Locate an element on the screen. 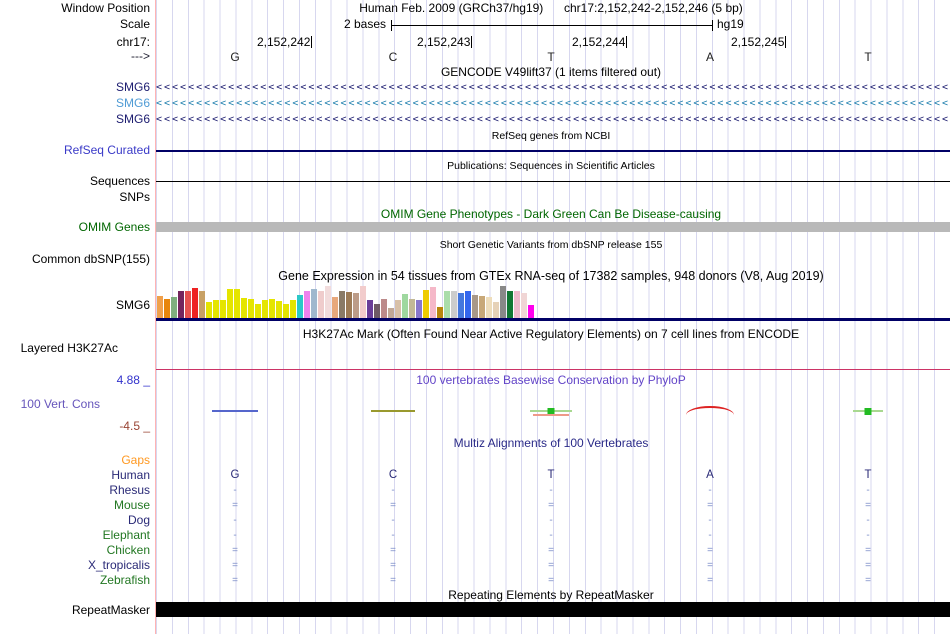 This screenshot has width=950, height=634. repeatmasker-title: Repeating Elements by RepeatMasker is located at coordinates (551, 595).